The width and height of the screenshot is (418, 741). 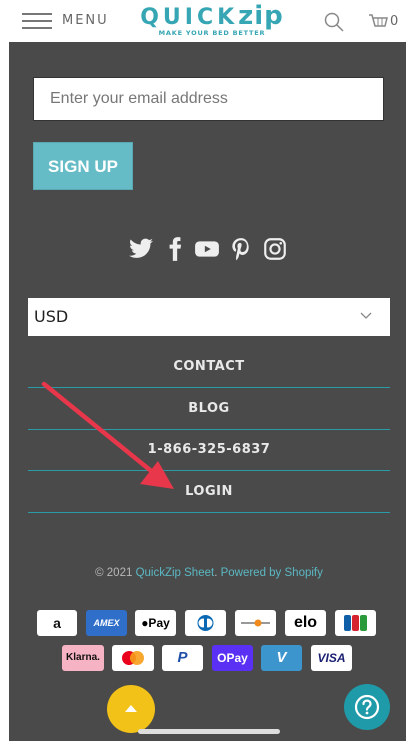 What do you see at coordinates (141, 249) in the screenshot?
I see `twitter-icon` at bounding box center [141, 249].